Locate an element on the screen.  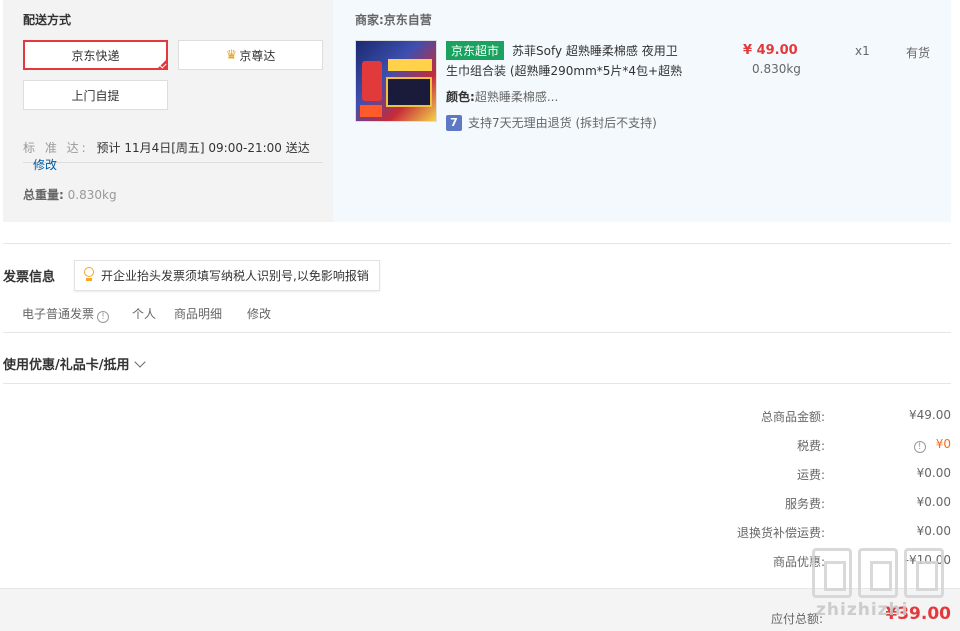
total-weight-value: 0.830kg is located at coordinates (92, 195).